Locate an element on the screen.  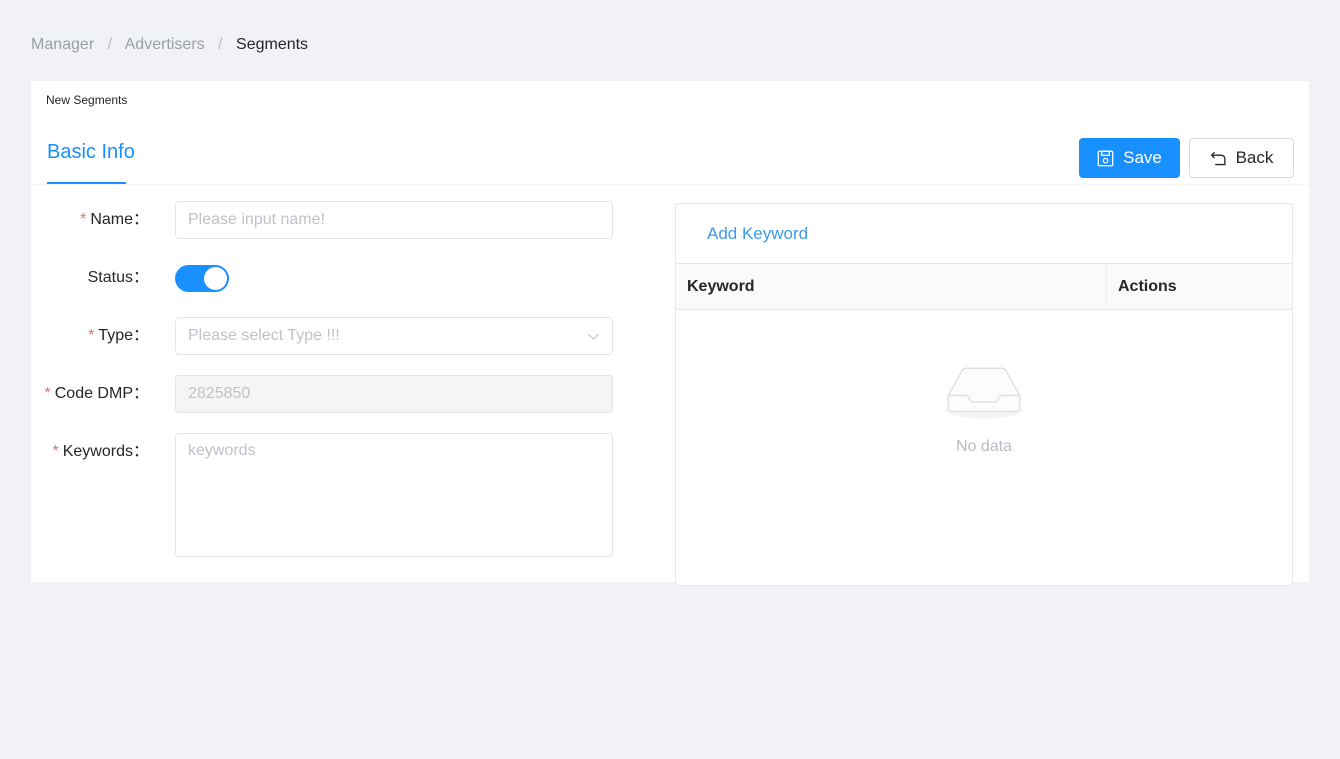
form-row-type: * Type： Please select Type !!! is located at coordinates (341, 346).